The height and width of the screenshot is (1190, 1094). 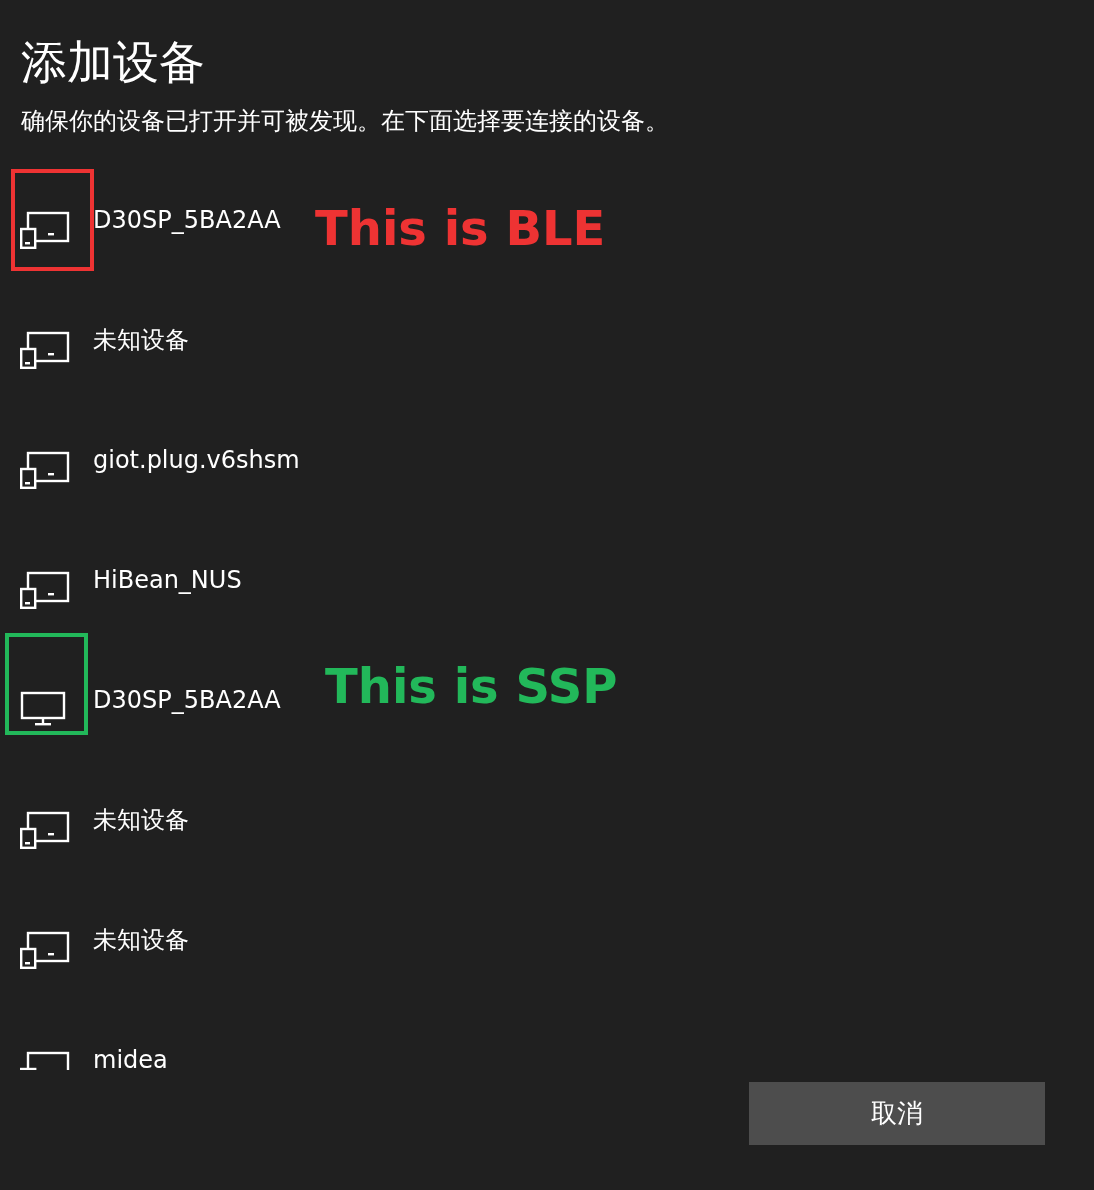 What do you see at coordinates (345, 121) in the screenshot?
I see `instruction-text: 确保你的设备已打开并可被发现。在下面选择要连接的设备。` at bounding box center [345, 121].